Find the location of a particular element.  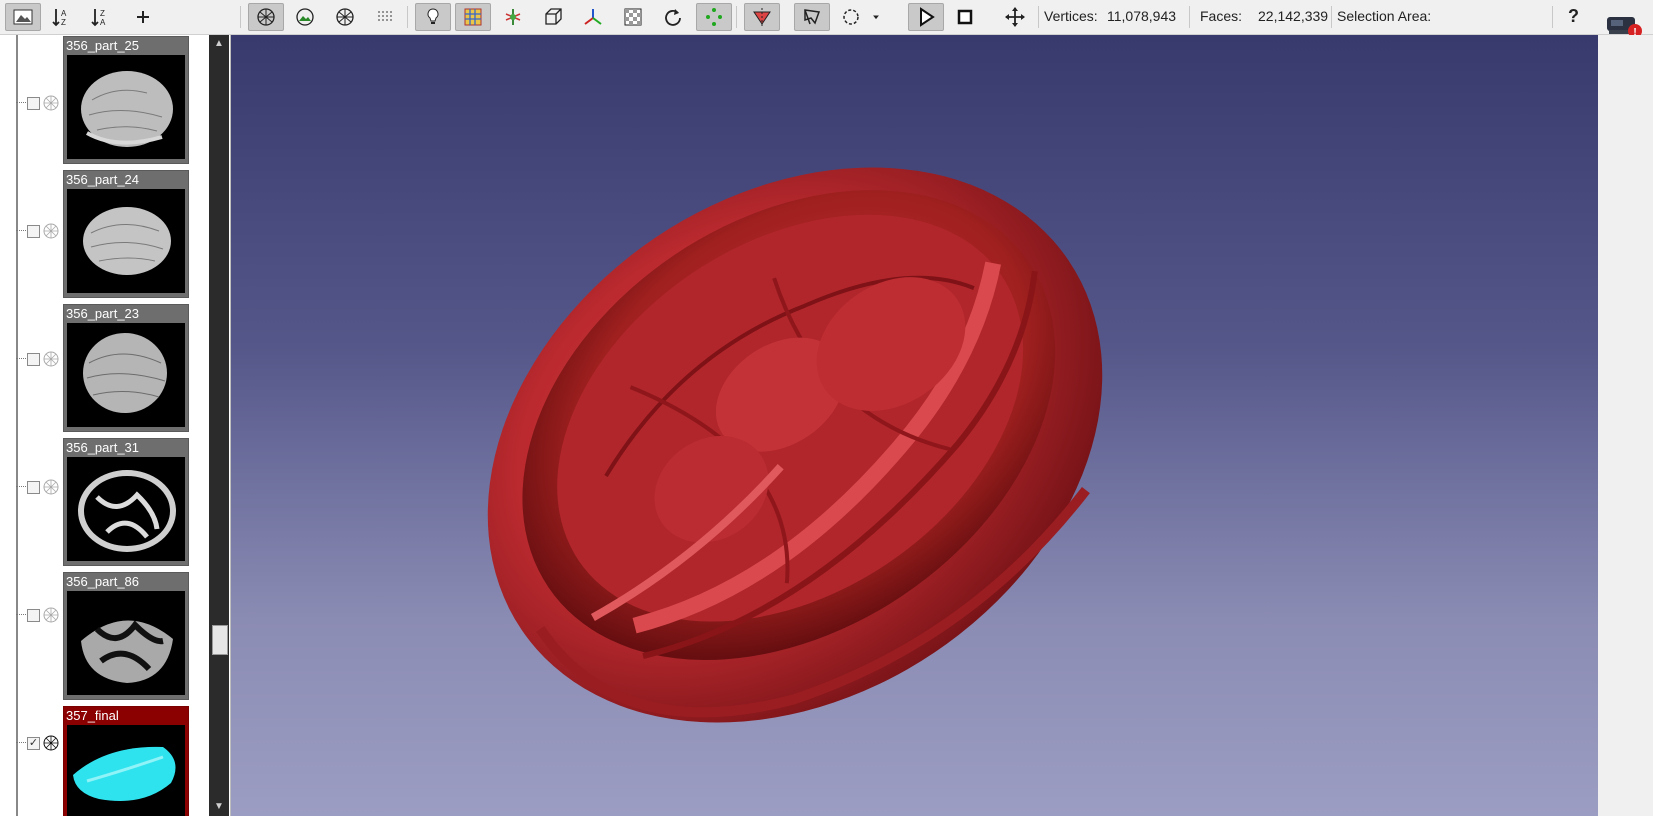

faces-count: 22,142,339 is located at coordinates (1293, 16).